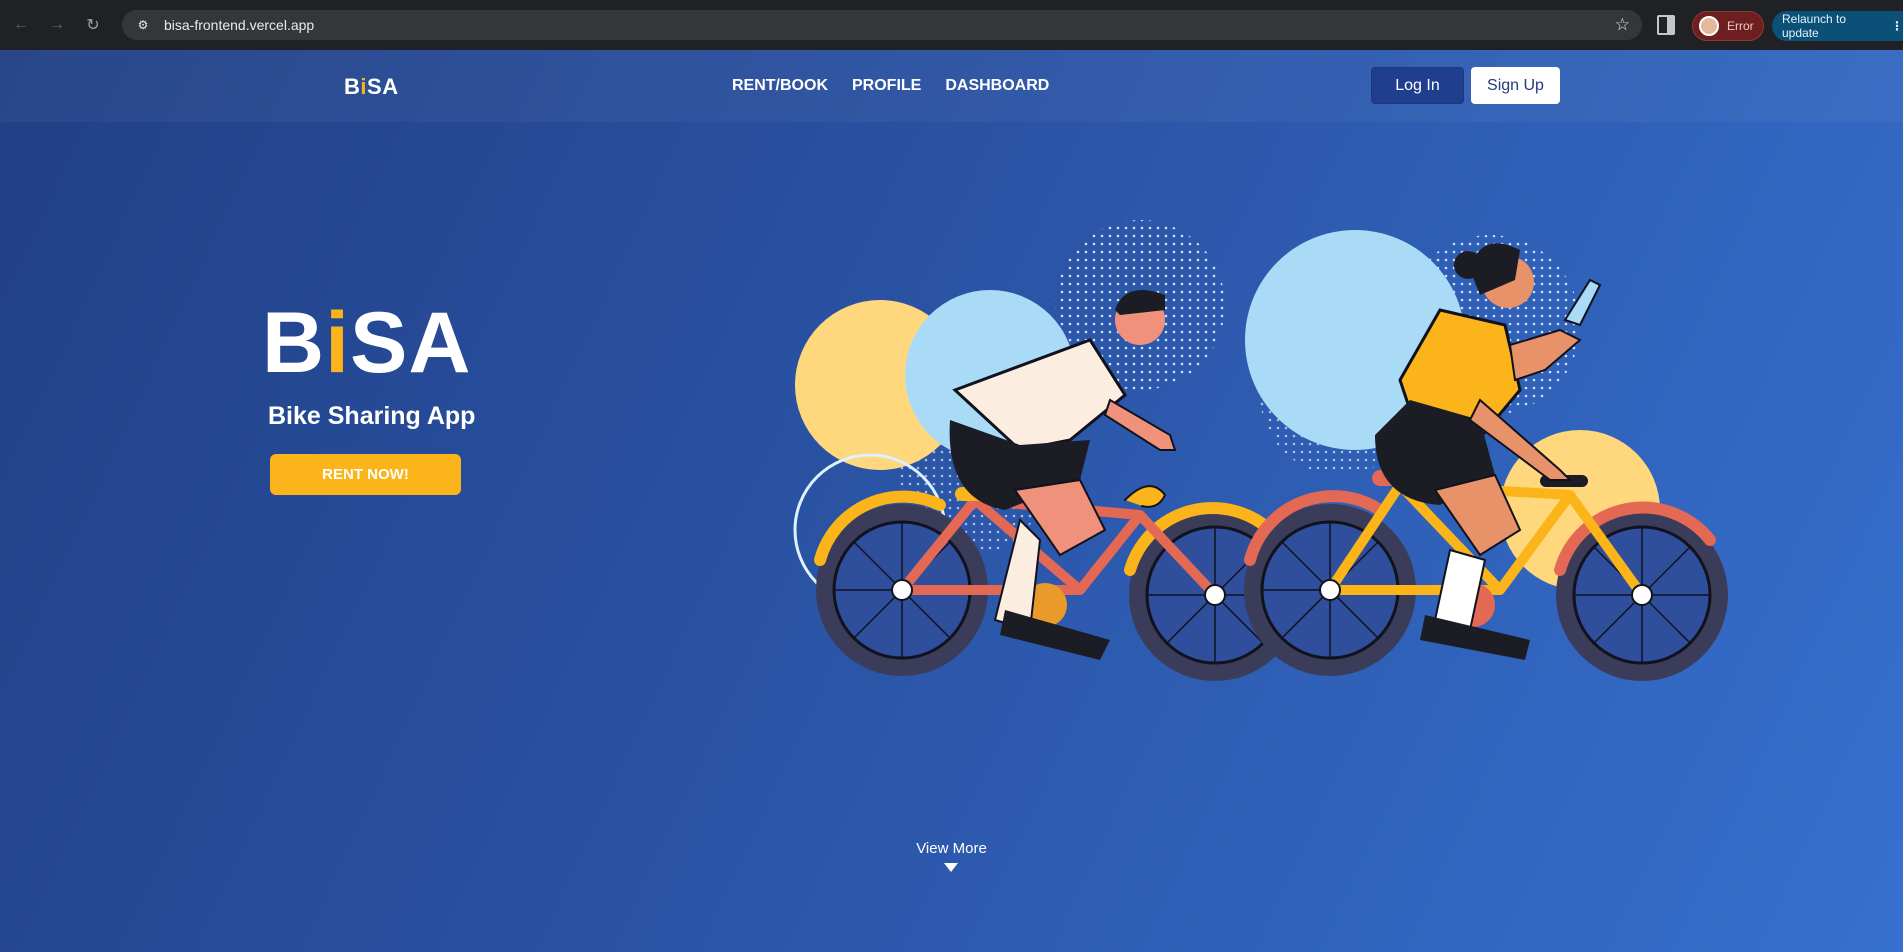 The image size is (1903, 952). What do you see at coordinates (951, 867) in the screenshot?
I see `chevron-down-icon` at bounding box center [951, 867].